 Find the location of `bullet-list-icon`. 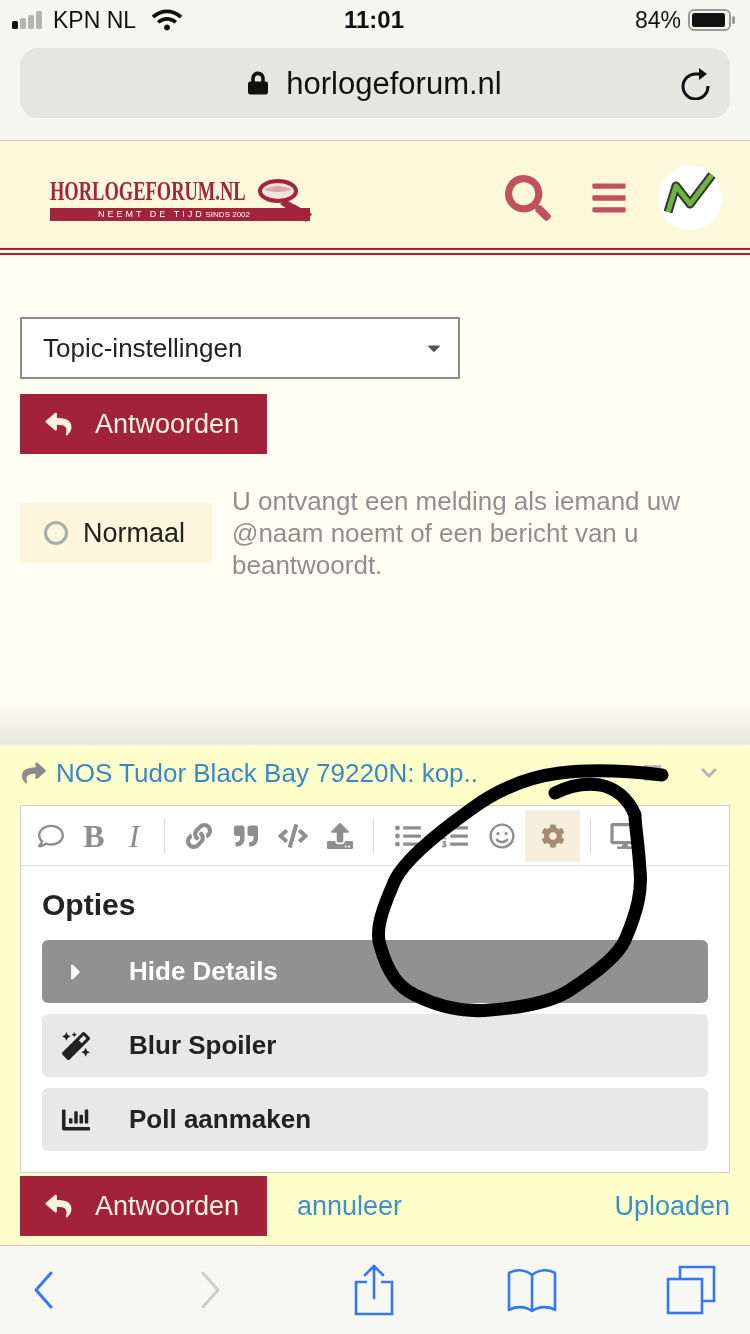

bullet-list-icon is located at coordinates (407, 835).